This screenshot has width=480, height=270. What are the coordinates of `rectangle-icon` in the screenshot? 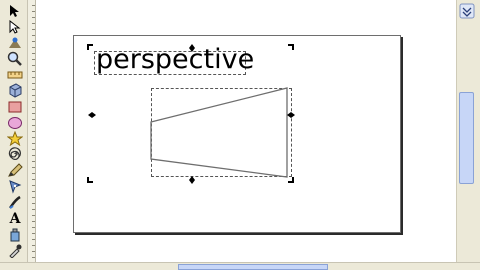 It's located at (15, 106).